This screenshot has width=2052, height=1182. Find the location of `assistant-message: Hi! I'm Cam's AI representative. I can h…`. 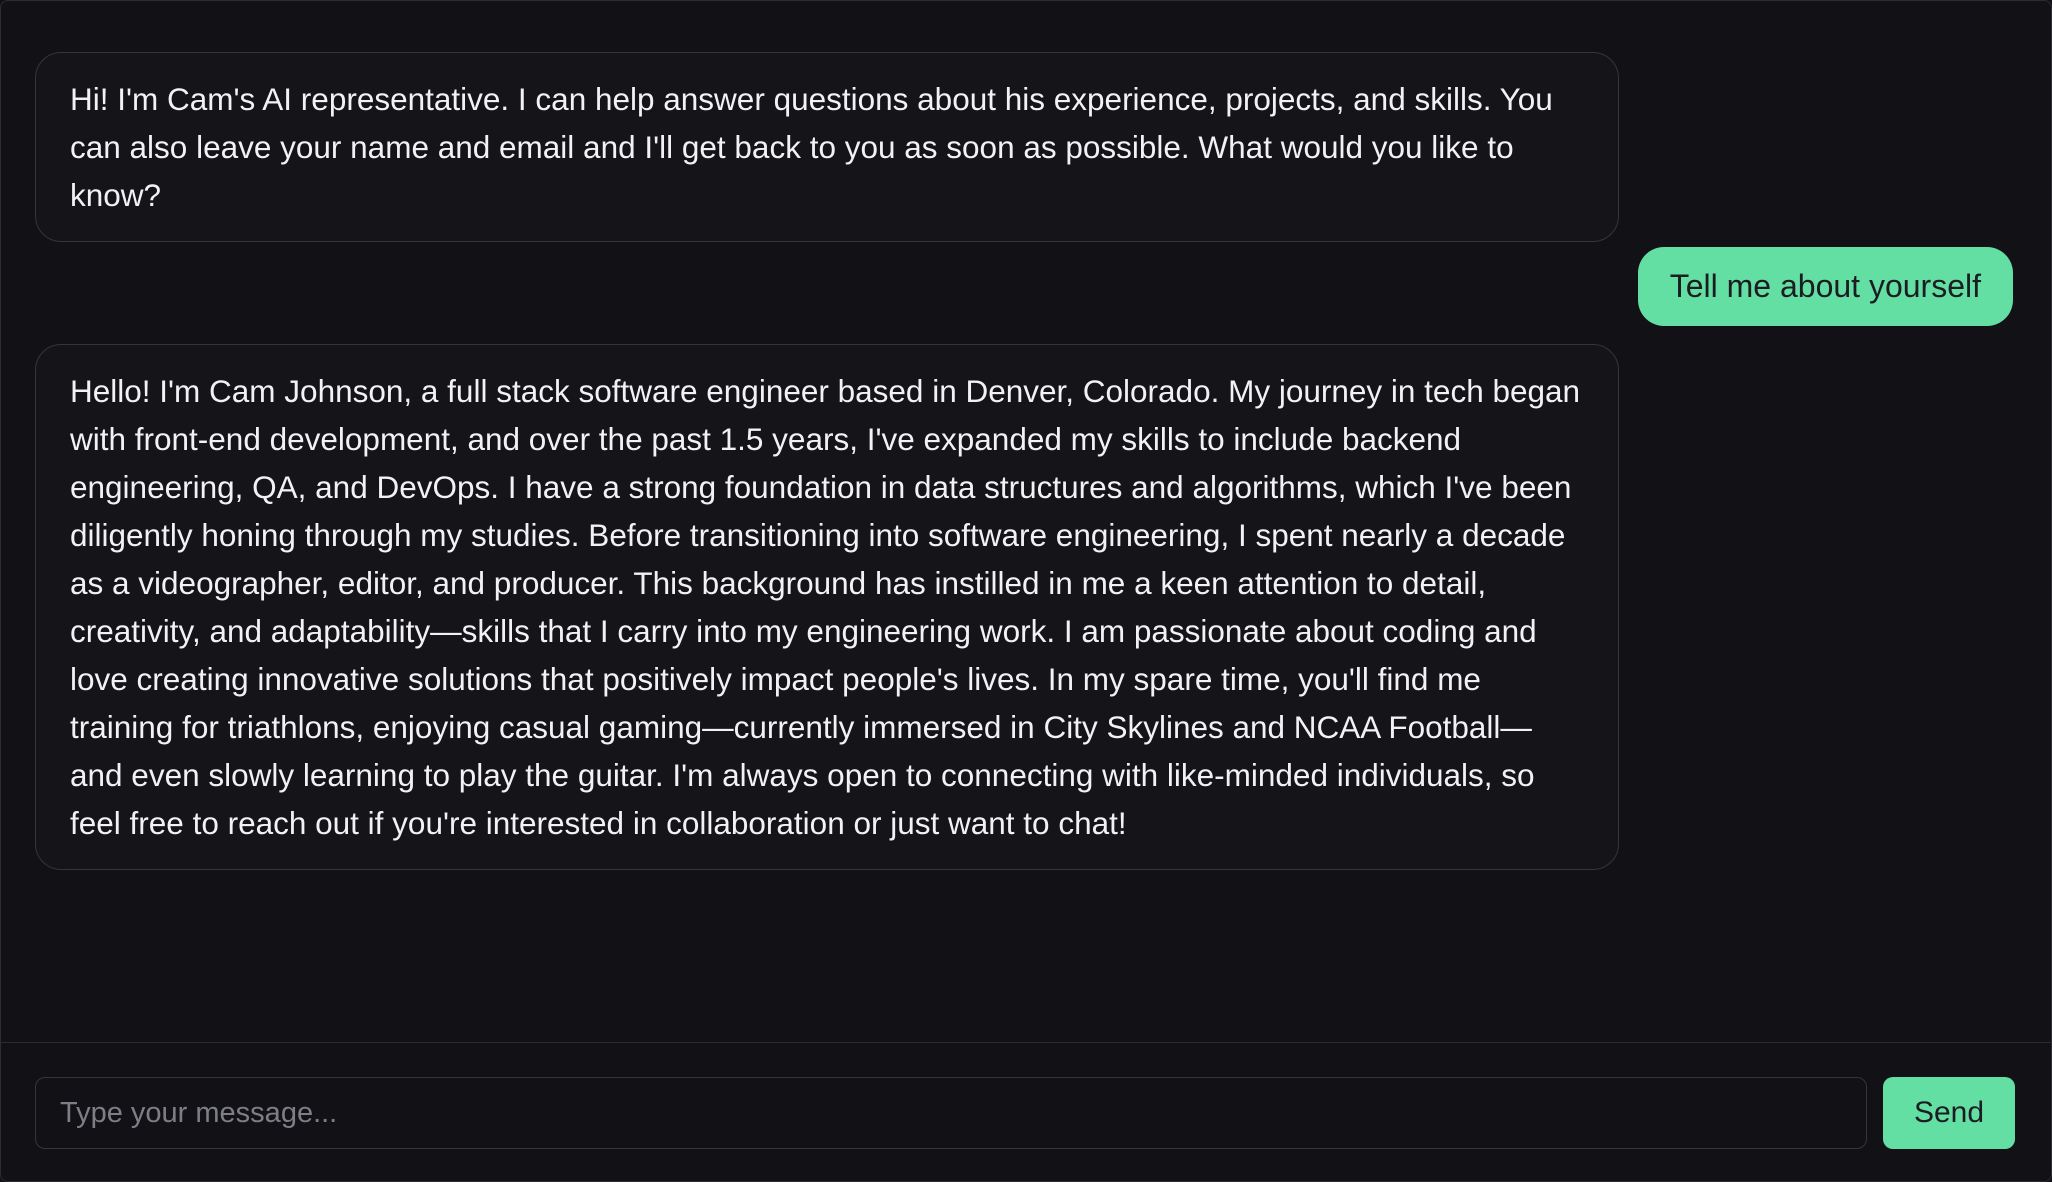

assistant-message: Hi! I'm Cam's AI representative. I can h… is located at coordinates (827, 147).